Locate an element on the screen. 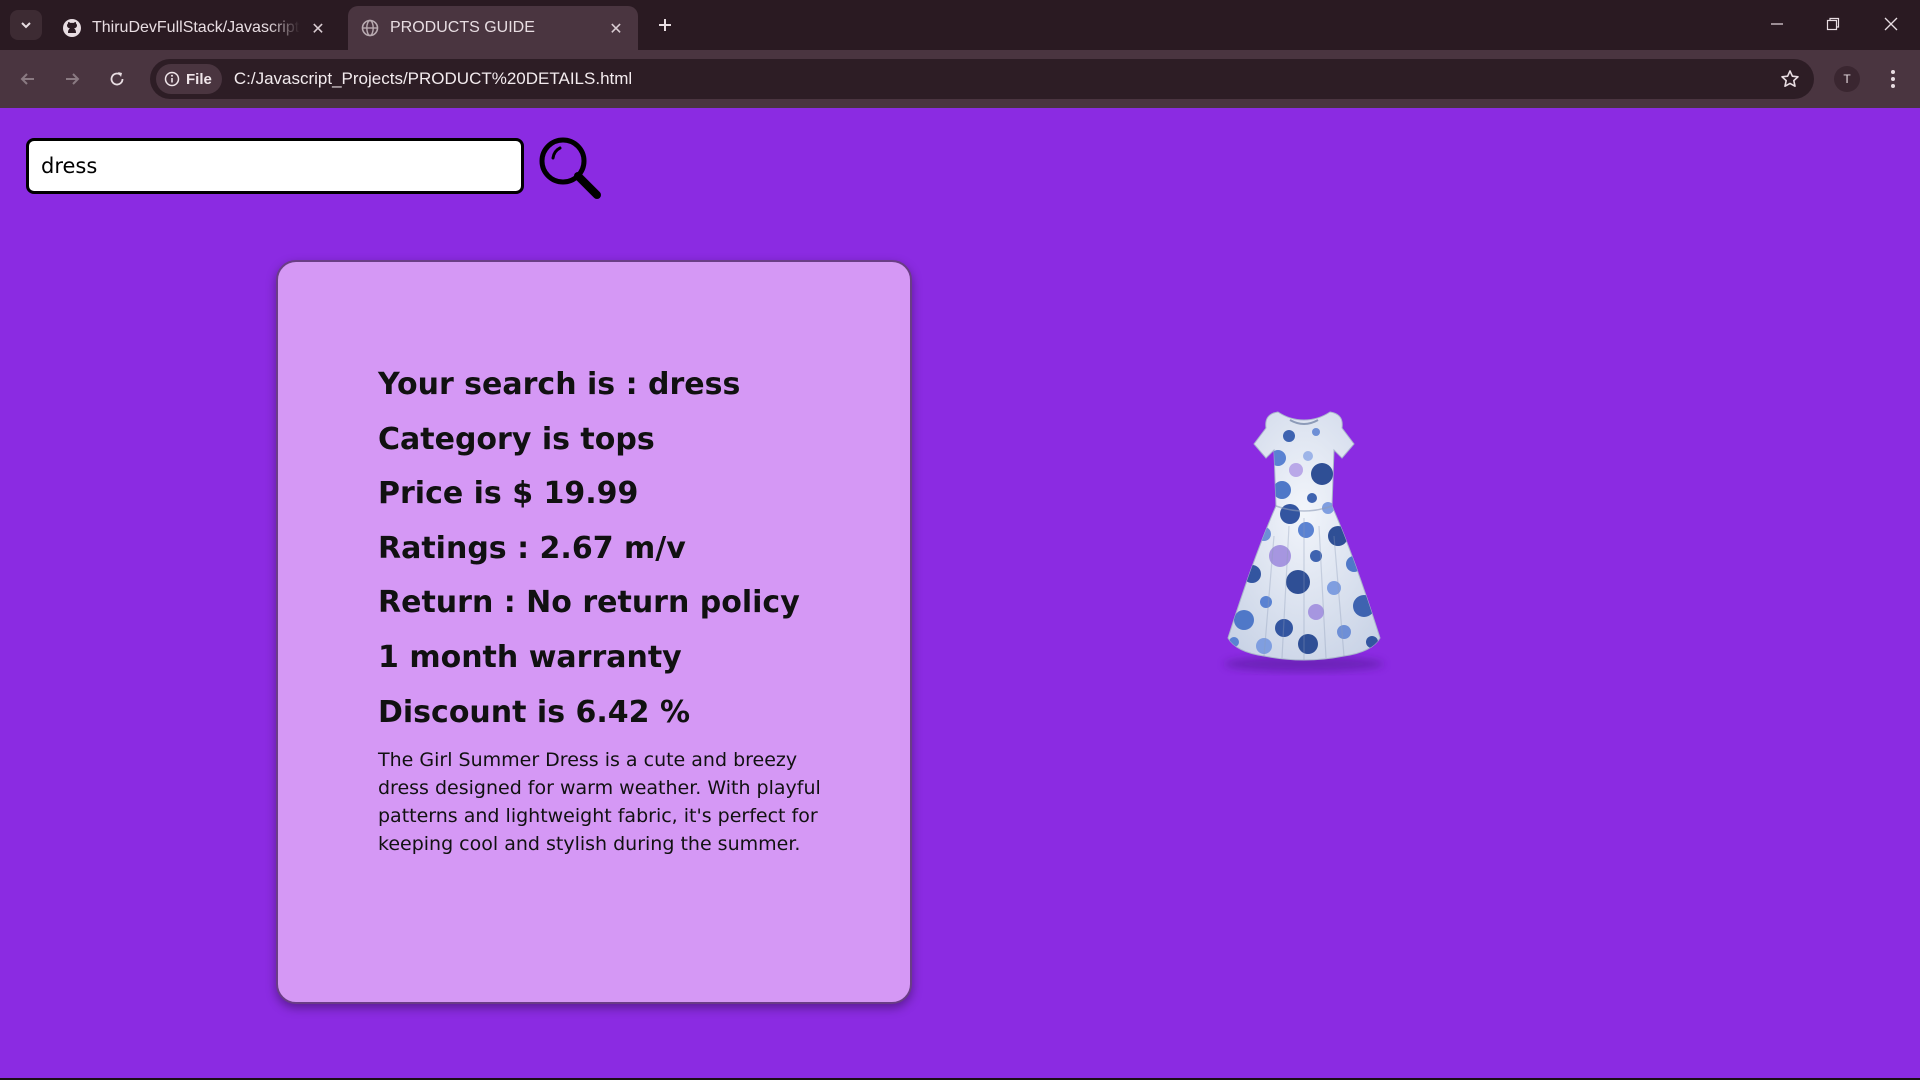  back-button is located at coordinates (28, 79).